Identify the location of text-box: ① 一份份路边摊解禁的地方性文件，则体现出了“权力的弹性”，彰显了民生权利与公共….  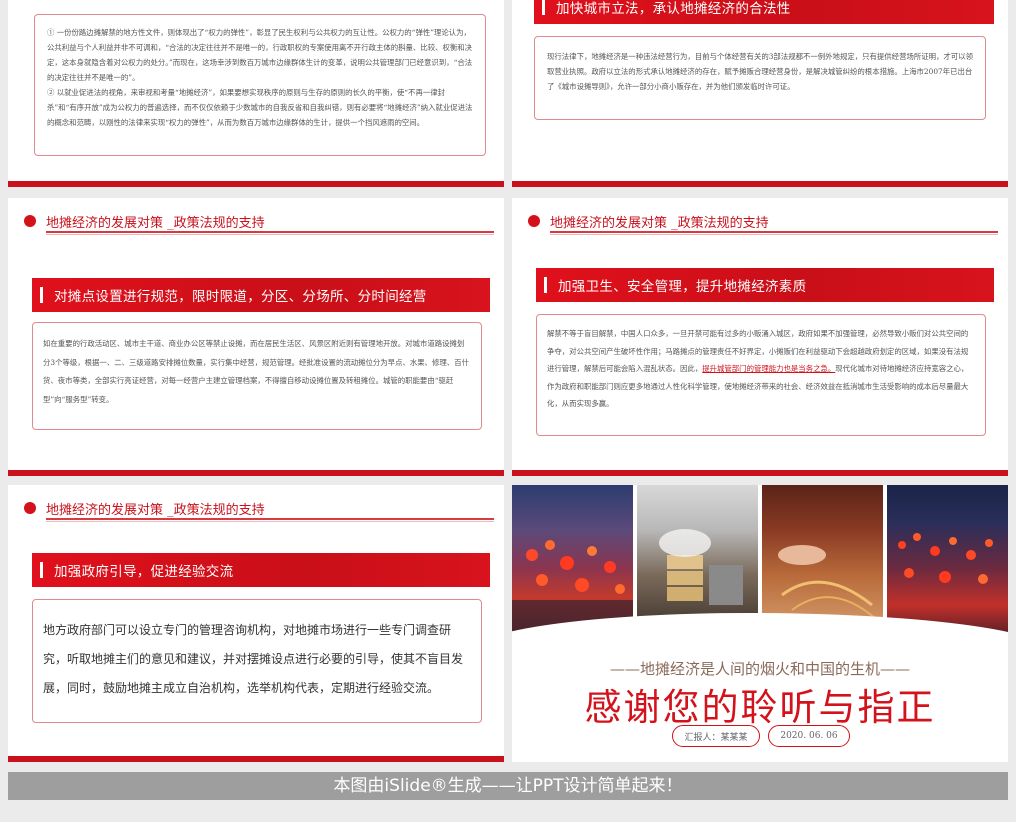
(260, 85).